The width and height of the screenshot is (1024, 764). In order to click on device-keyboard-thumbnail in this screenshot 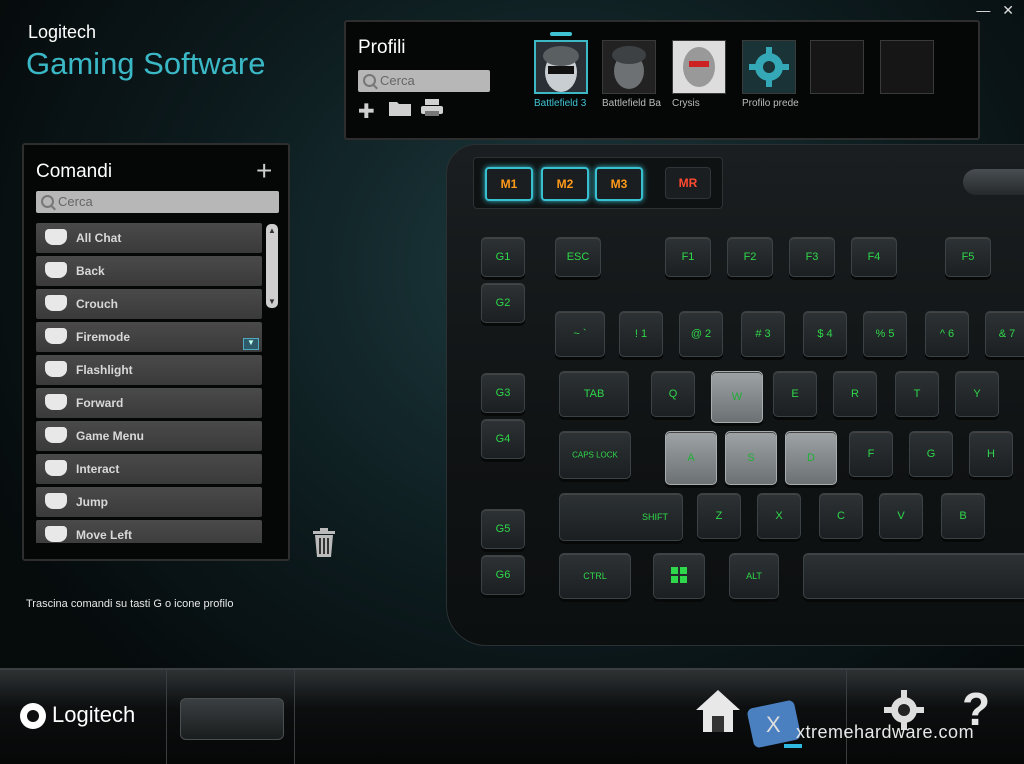, I will do `click(232, 719)`.